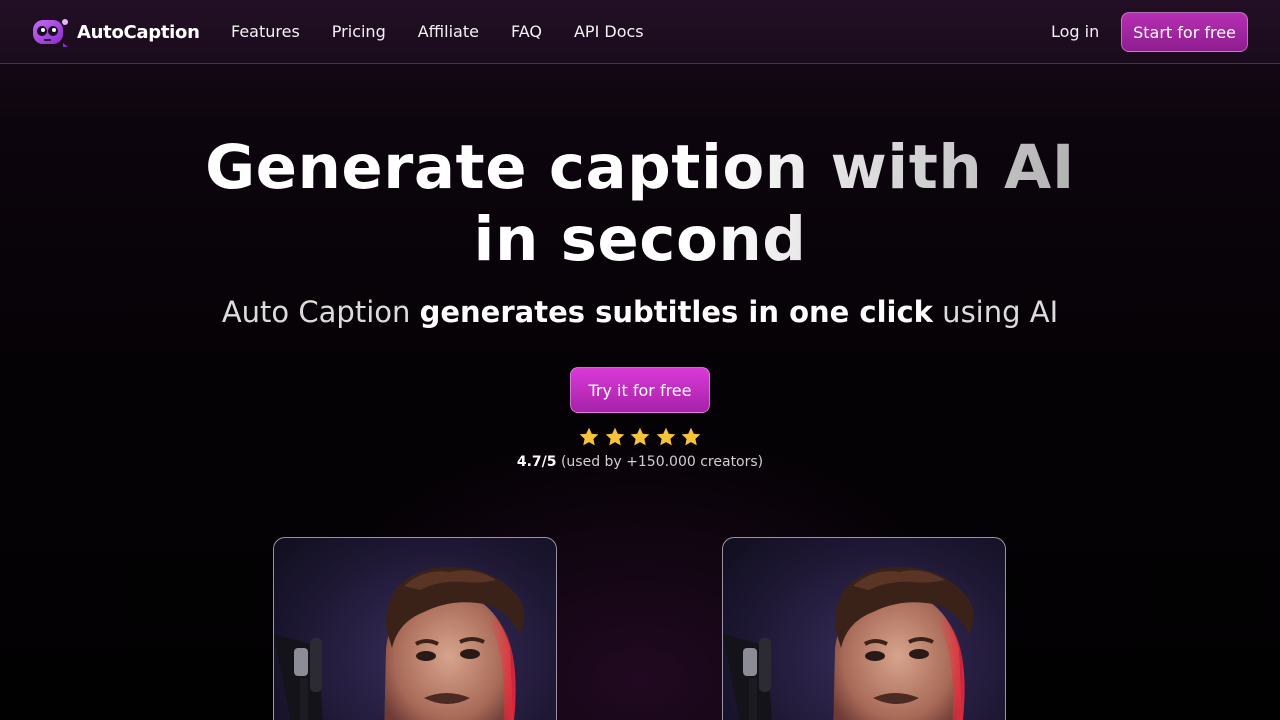 This screenshot has height=720, width=1280. What do you see at coordinates (320, 312) in the screenshot?
I see `hero-subtitle-part1: Auto Caption` at bounding box center [320, 312].